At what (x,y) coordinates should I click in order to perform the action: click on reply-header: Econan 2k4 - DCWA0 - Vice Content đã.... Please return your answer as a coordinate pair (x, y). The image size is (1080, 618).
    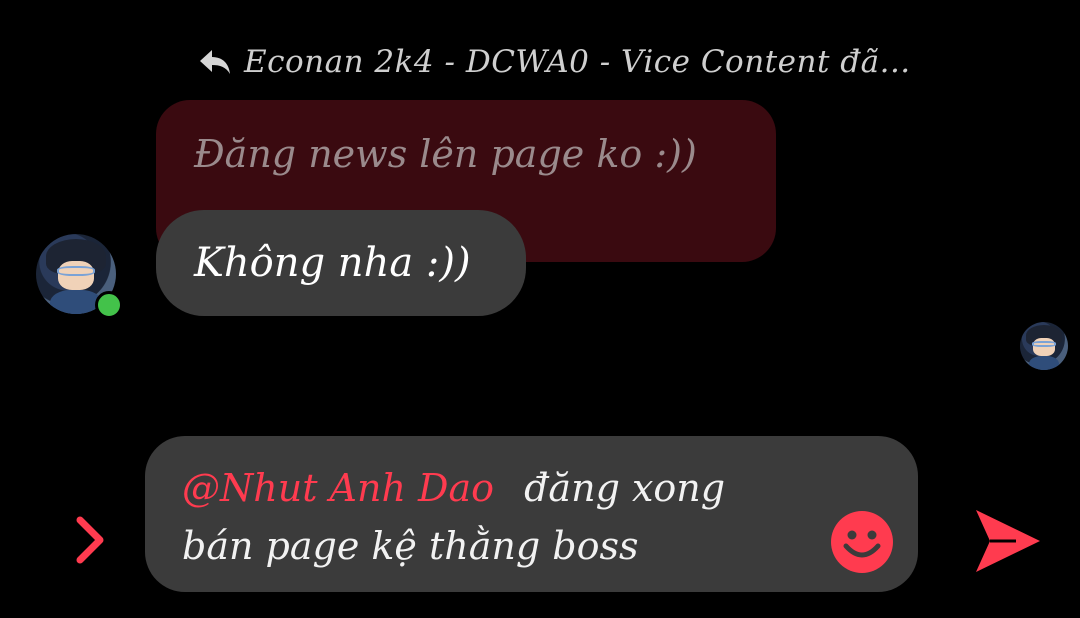
    Looking at the image, I should click on (554, 62).